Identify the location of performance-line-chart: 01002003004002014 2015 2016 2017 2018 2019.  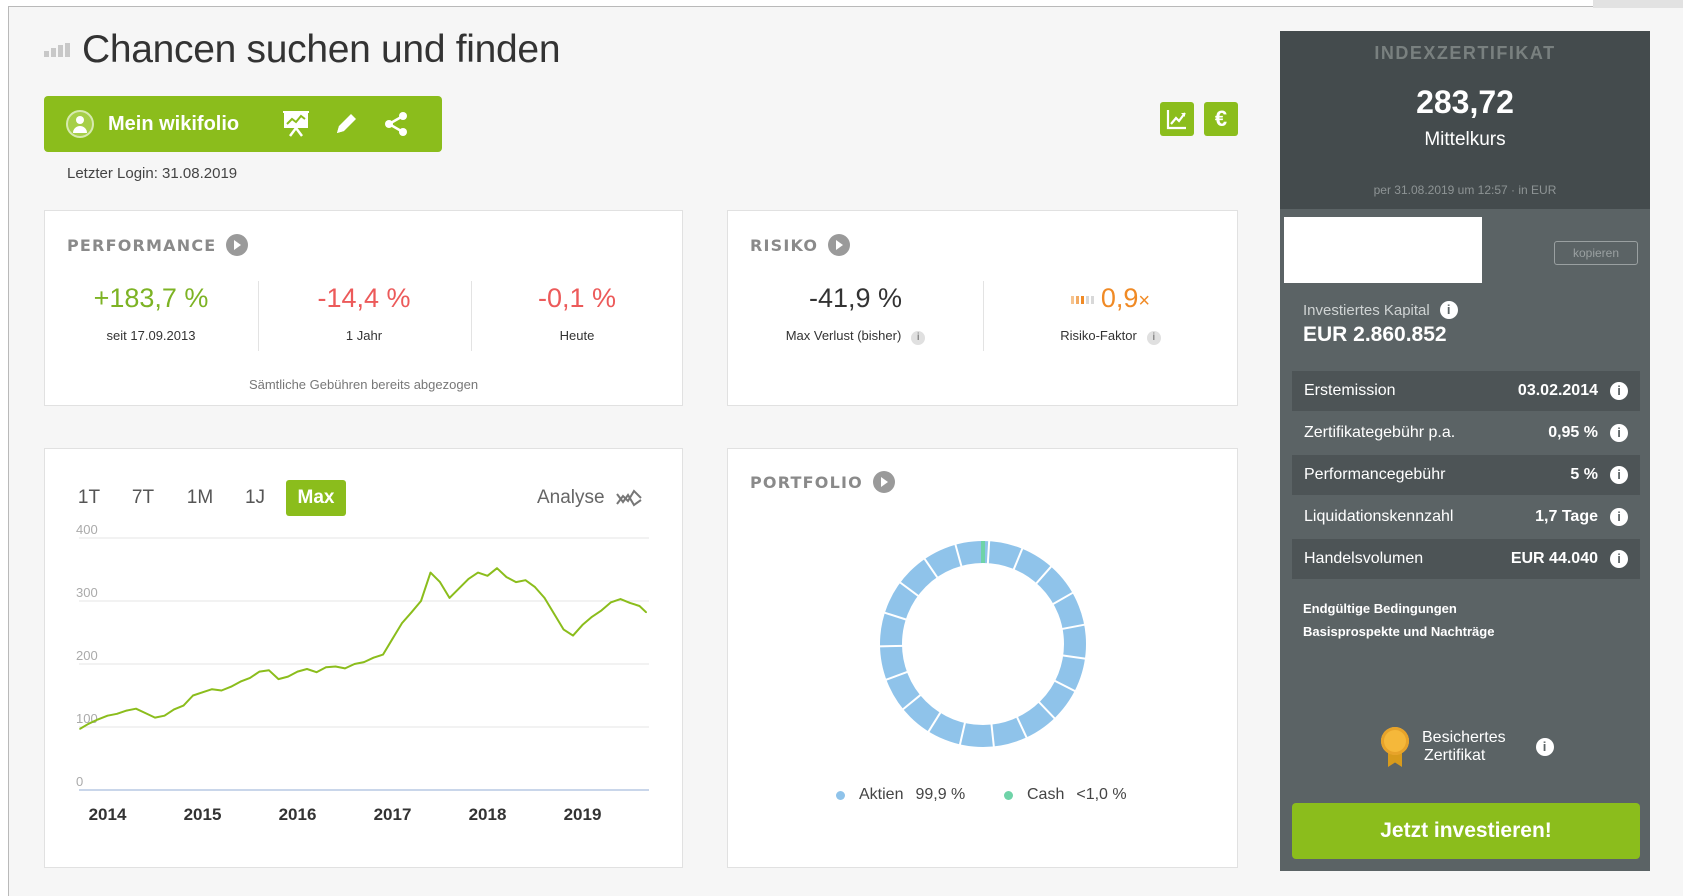
(362, 673).